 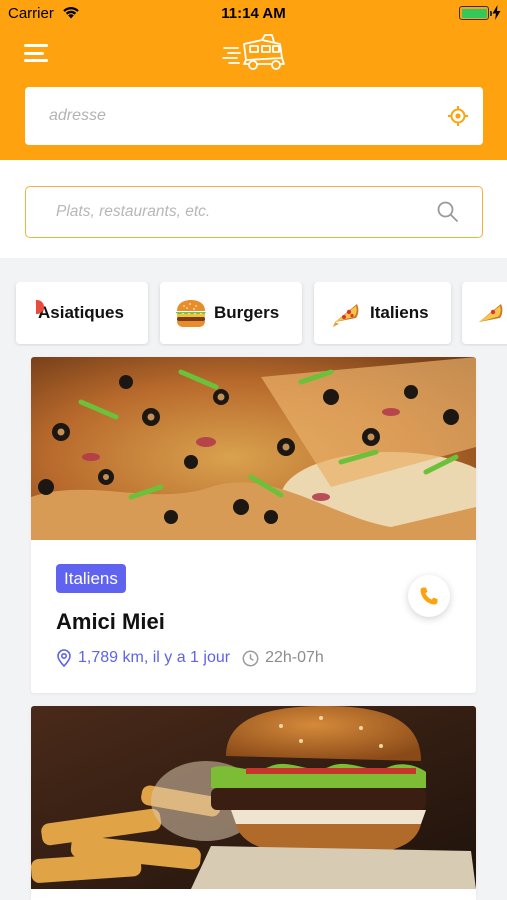 What do you see at coordinates (496, 12) in the screenshot?
I see `charging-bolt-icon` at bounding box center [496, 12].